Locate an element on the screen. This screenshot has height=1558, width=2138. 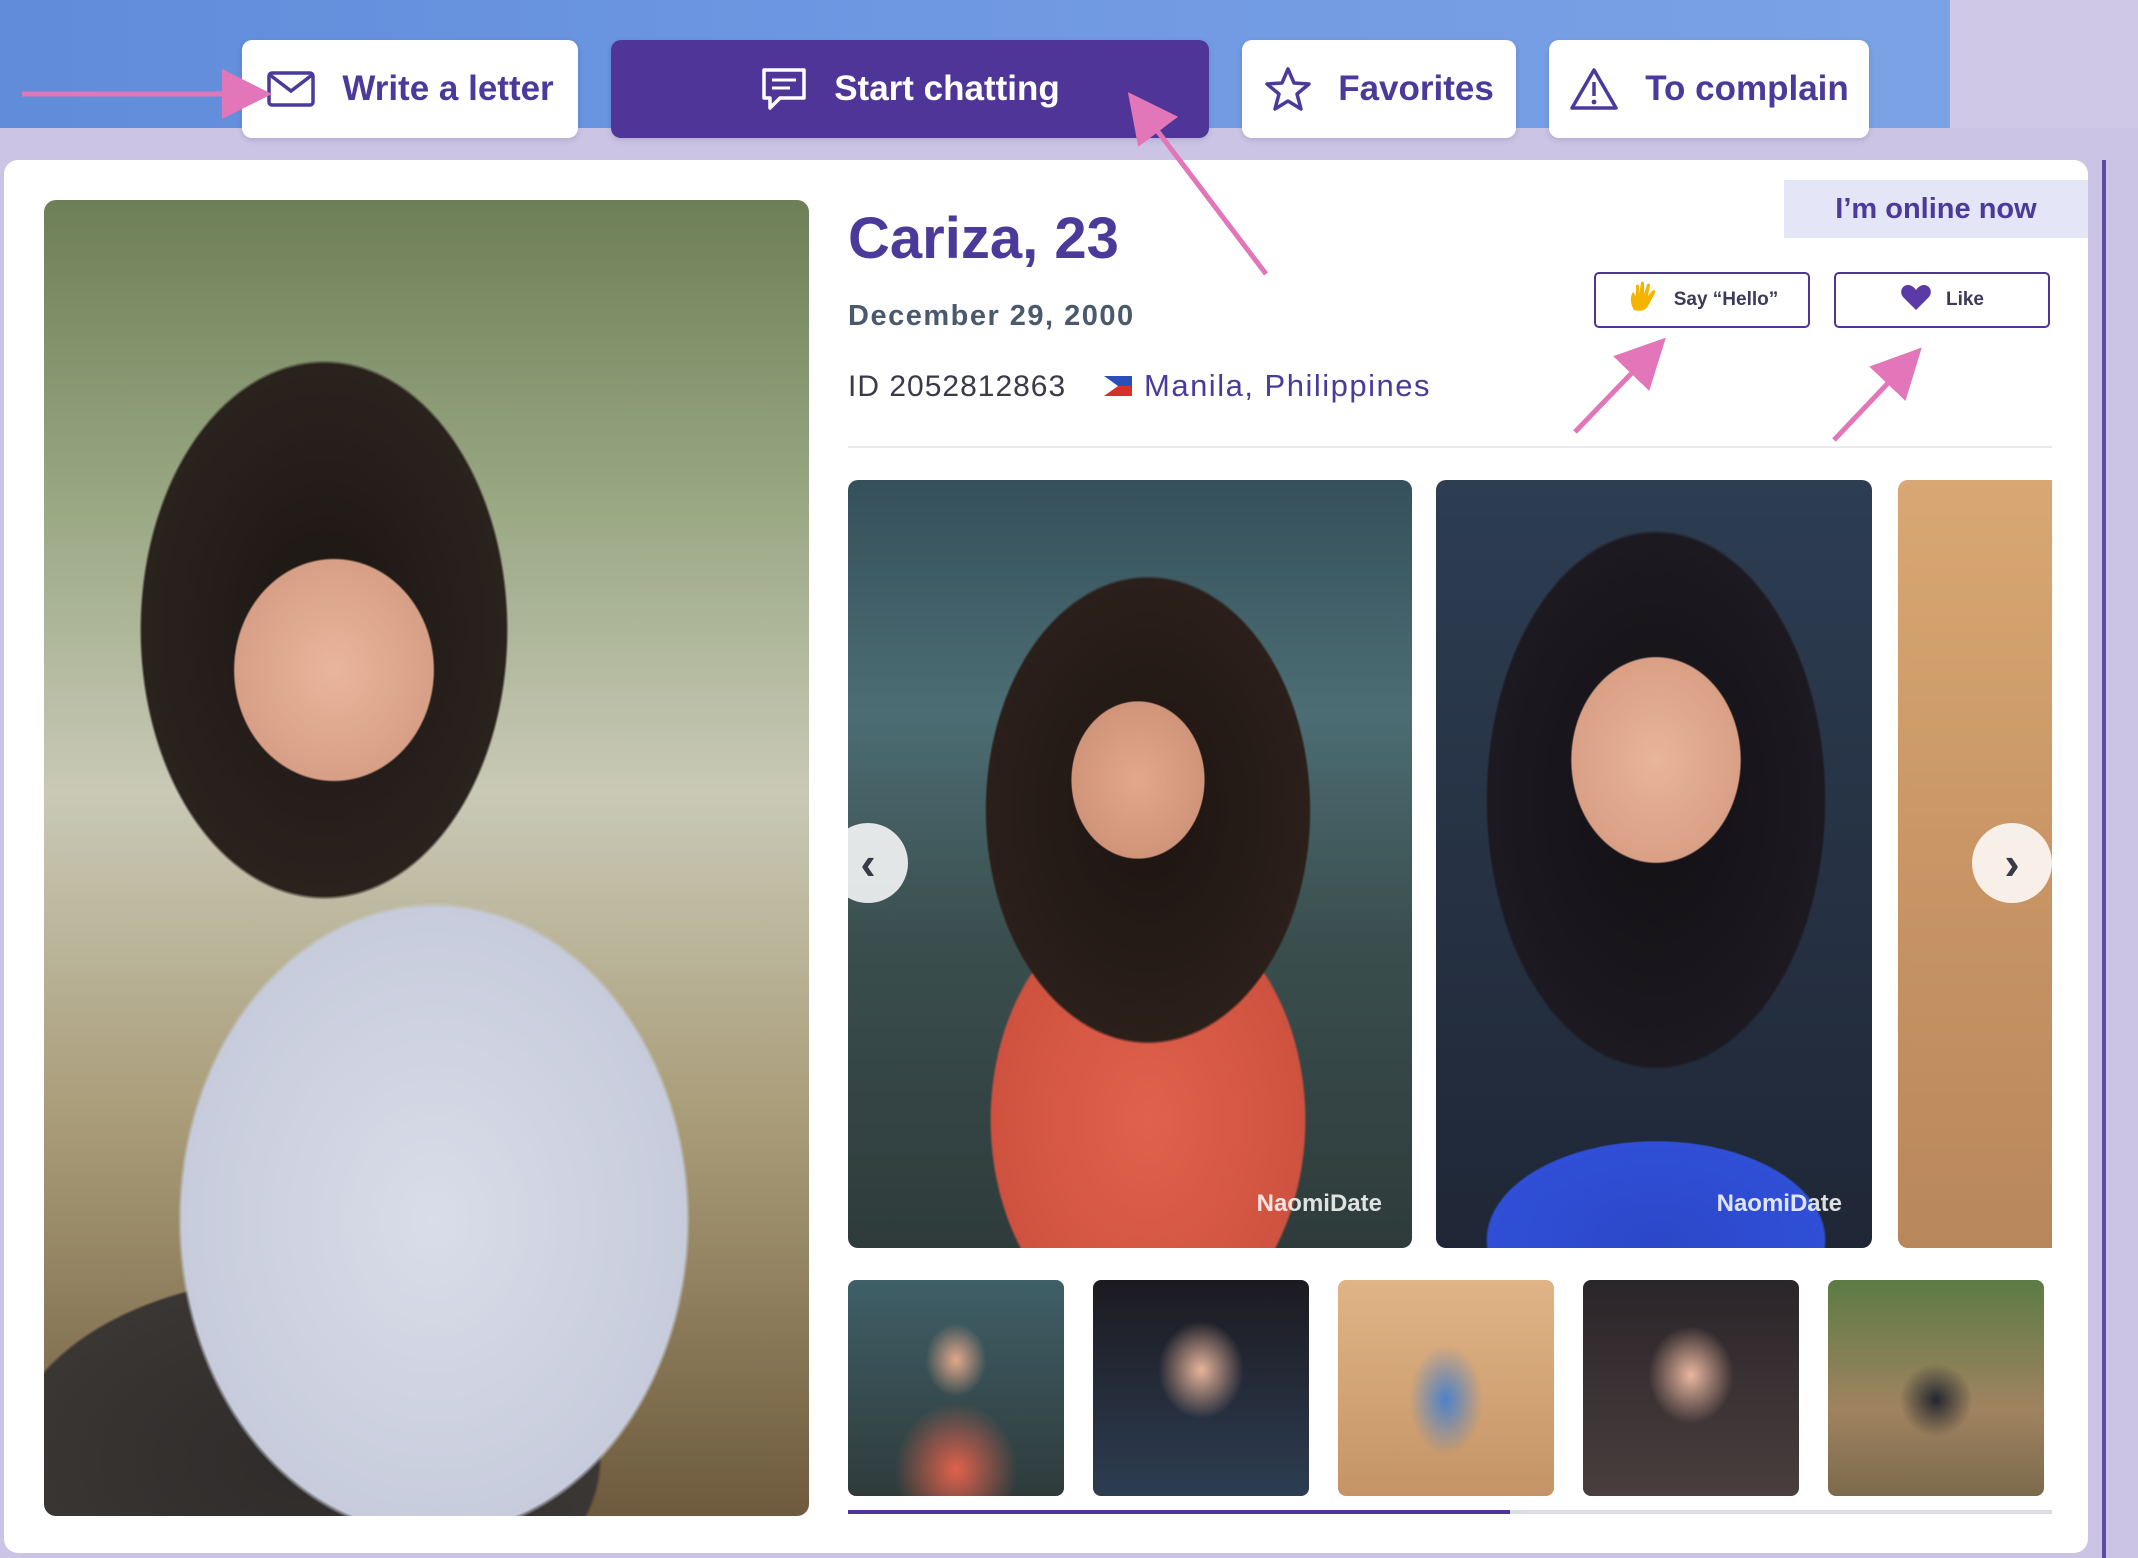
say-hello-button: Say “Hello” is located at coordinates (1702, 300).